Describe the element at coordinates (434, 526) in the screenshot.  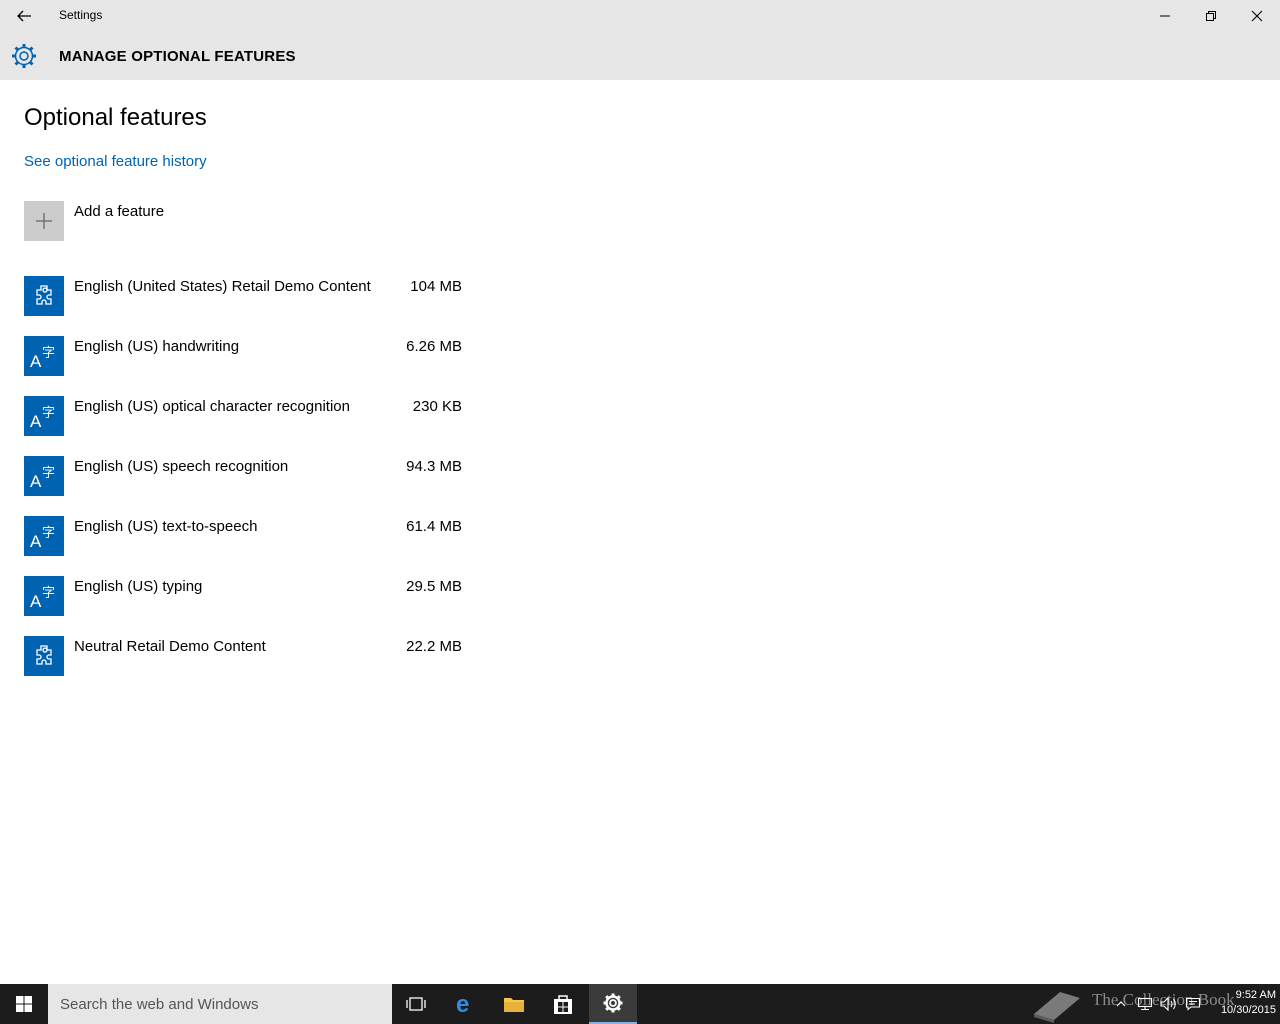
I see `feature-size: 61.4 MB` at that location.